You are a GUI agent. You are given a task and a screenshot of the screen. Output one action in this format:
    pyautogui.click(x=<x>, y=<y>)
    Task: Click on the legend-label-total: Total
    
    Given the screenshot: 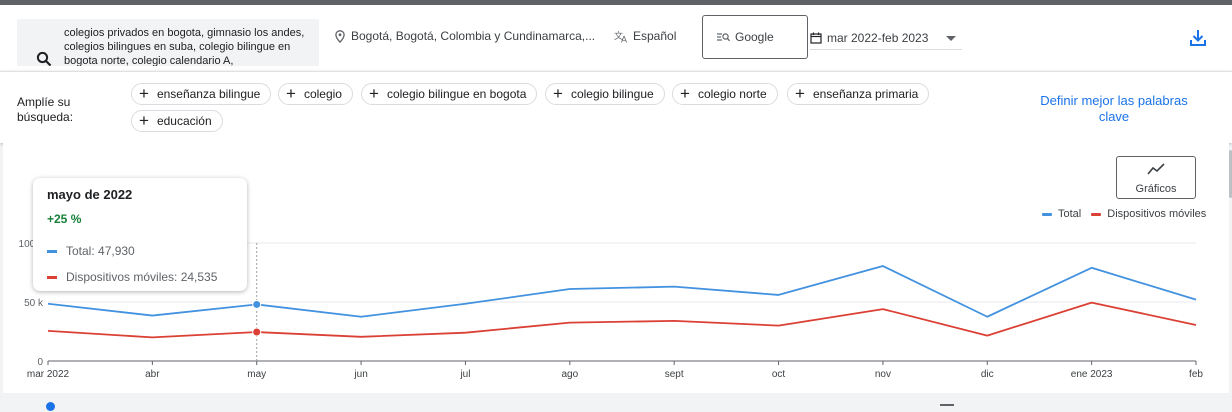 What is the action you would take?
    pyautogui.click(x=1070, y=214)
    